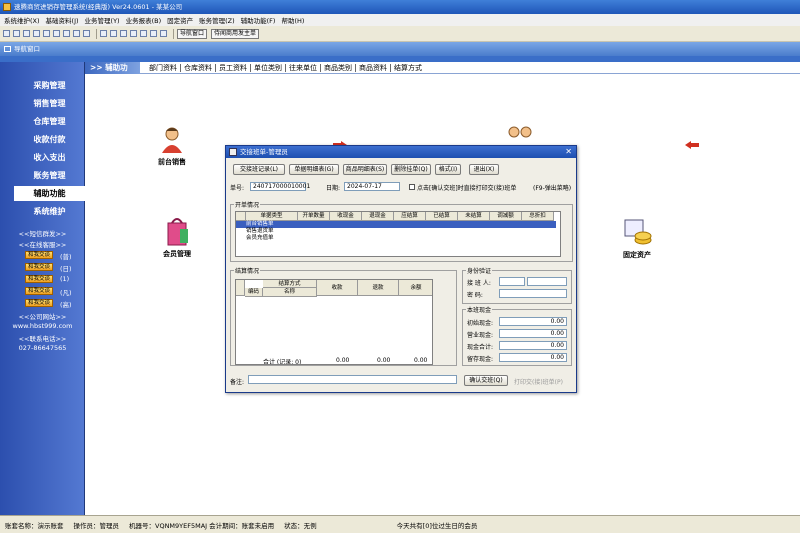  I want to click on tab-employees: 员工资料, so click(233, 67).